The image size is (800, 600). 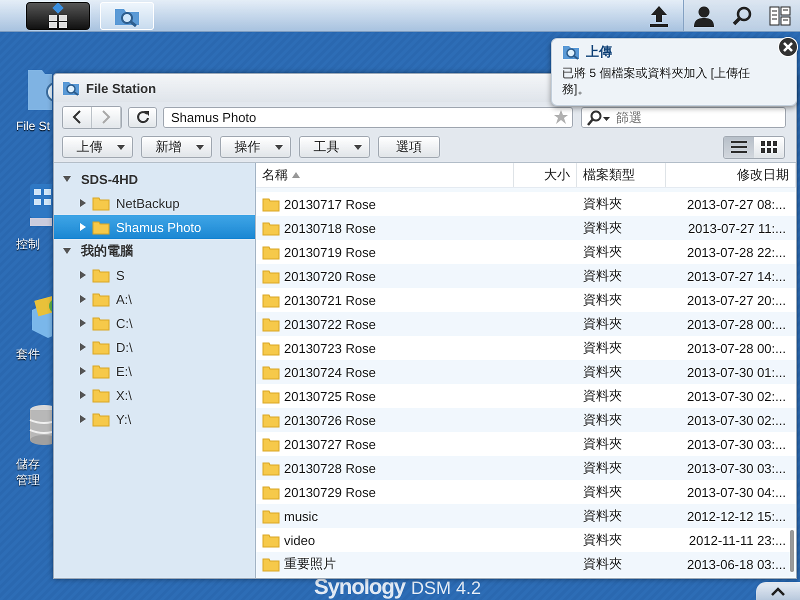 What do you see at coordinates (778, 591) in the screenshot?
I see `scroll-up-button` at bounding box center [778, 591].